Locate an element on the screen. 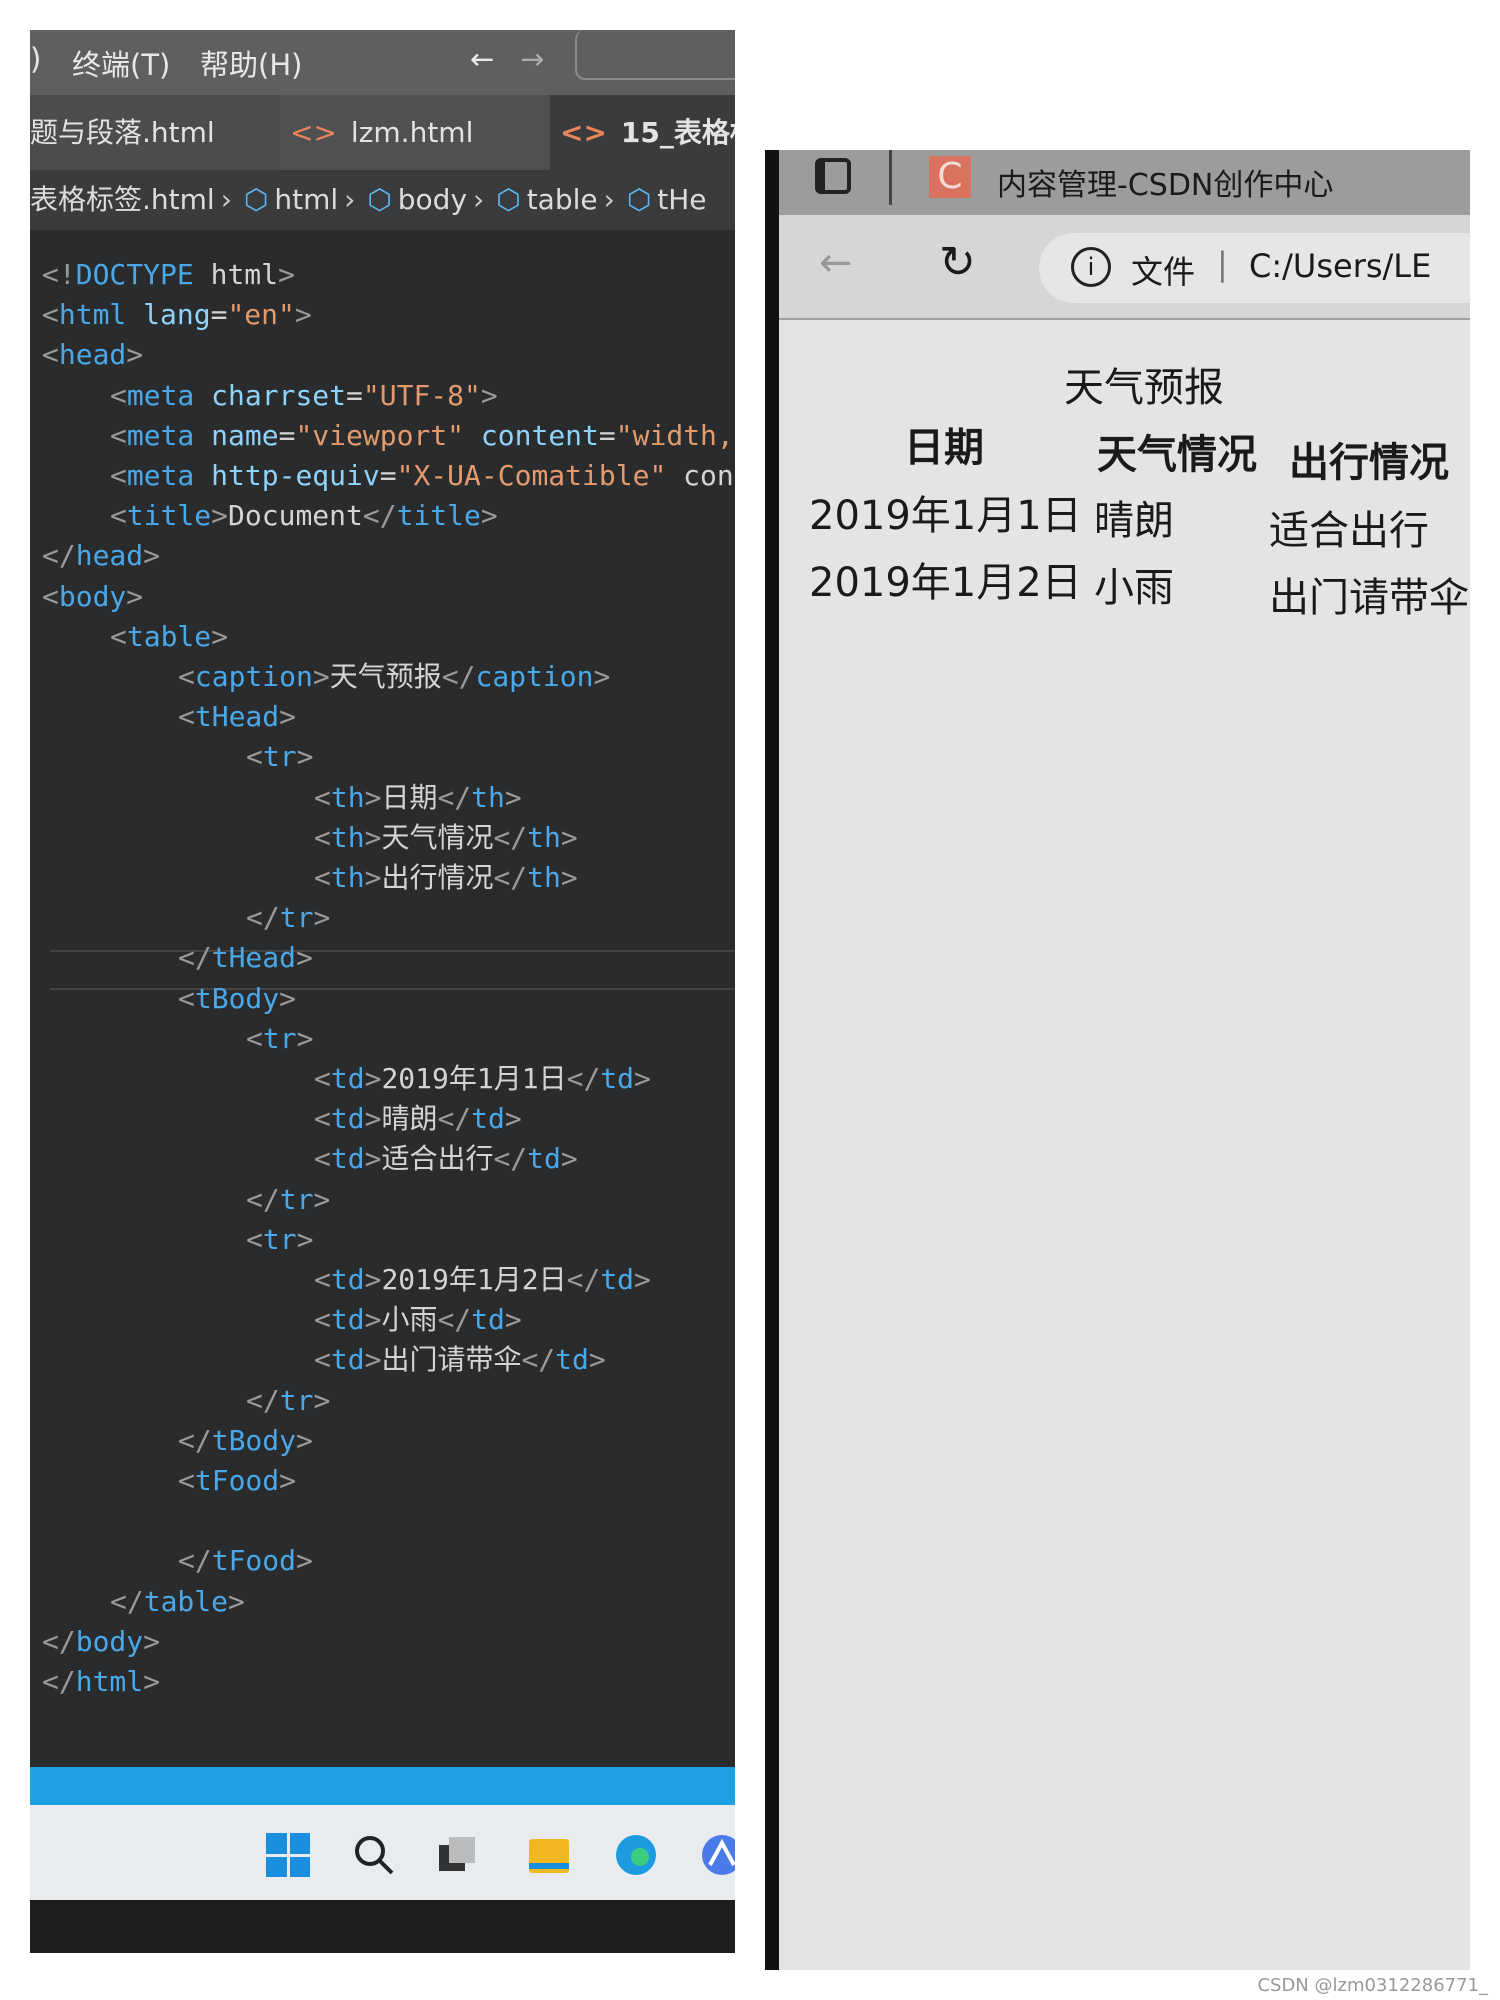 This screenshot has height=2000, width=1500. code-line: <body> is located at coordinates (93, 596).